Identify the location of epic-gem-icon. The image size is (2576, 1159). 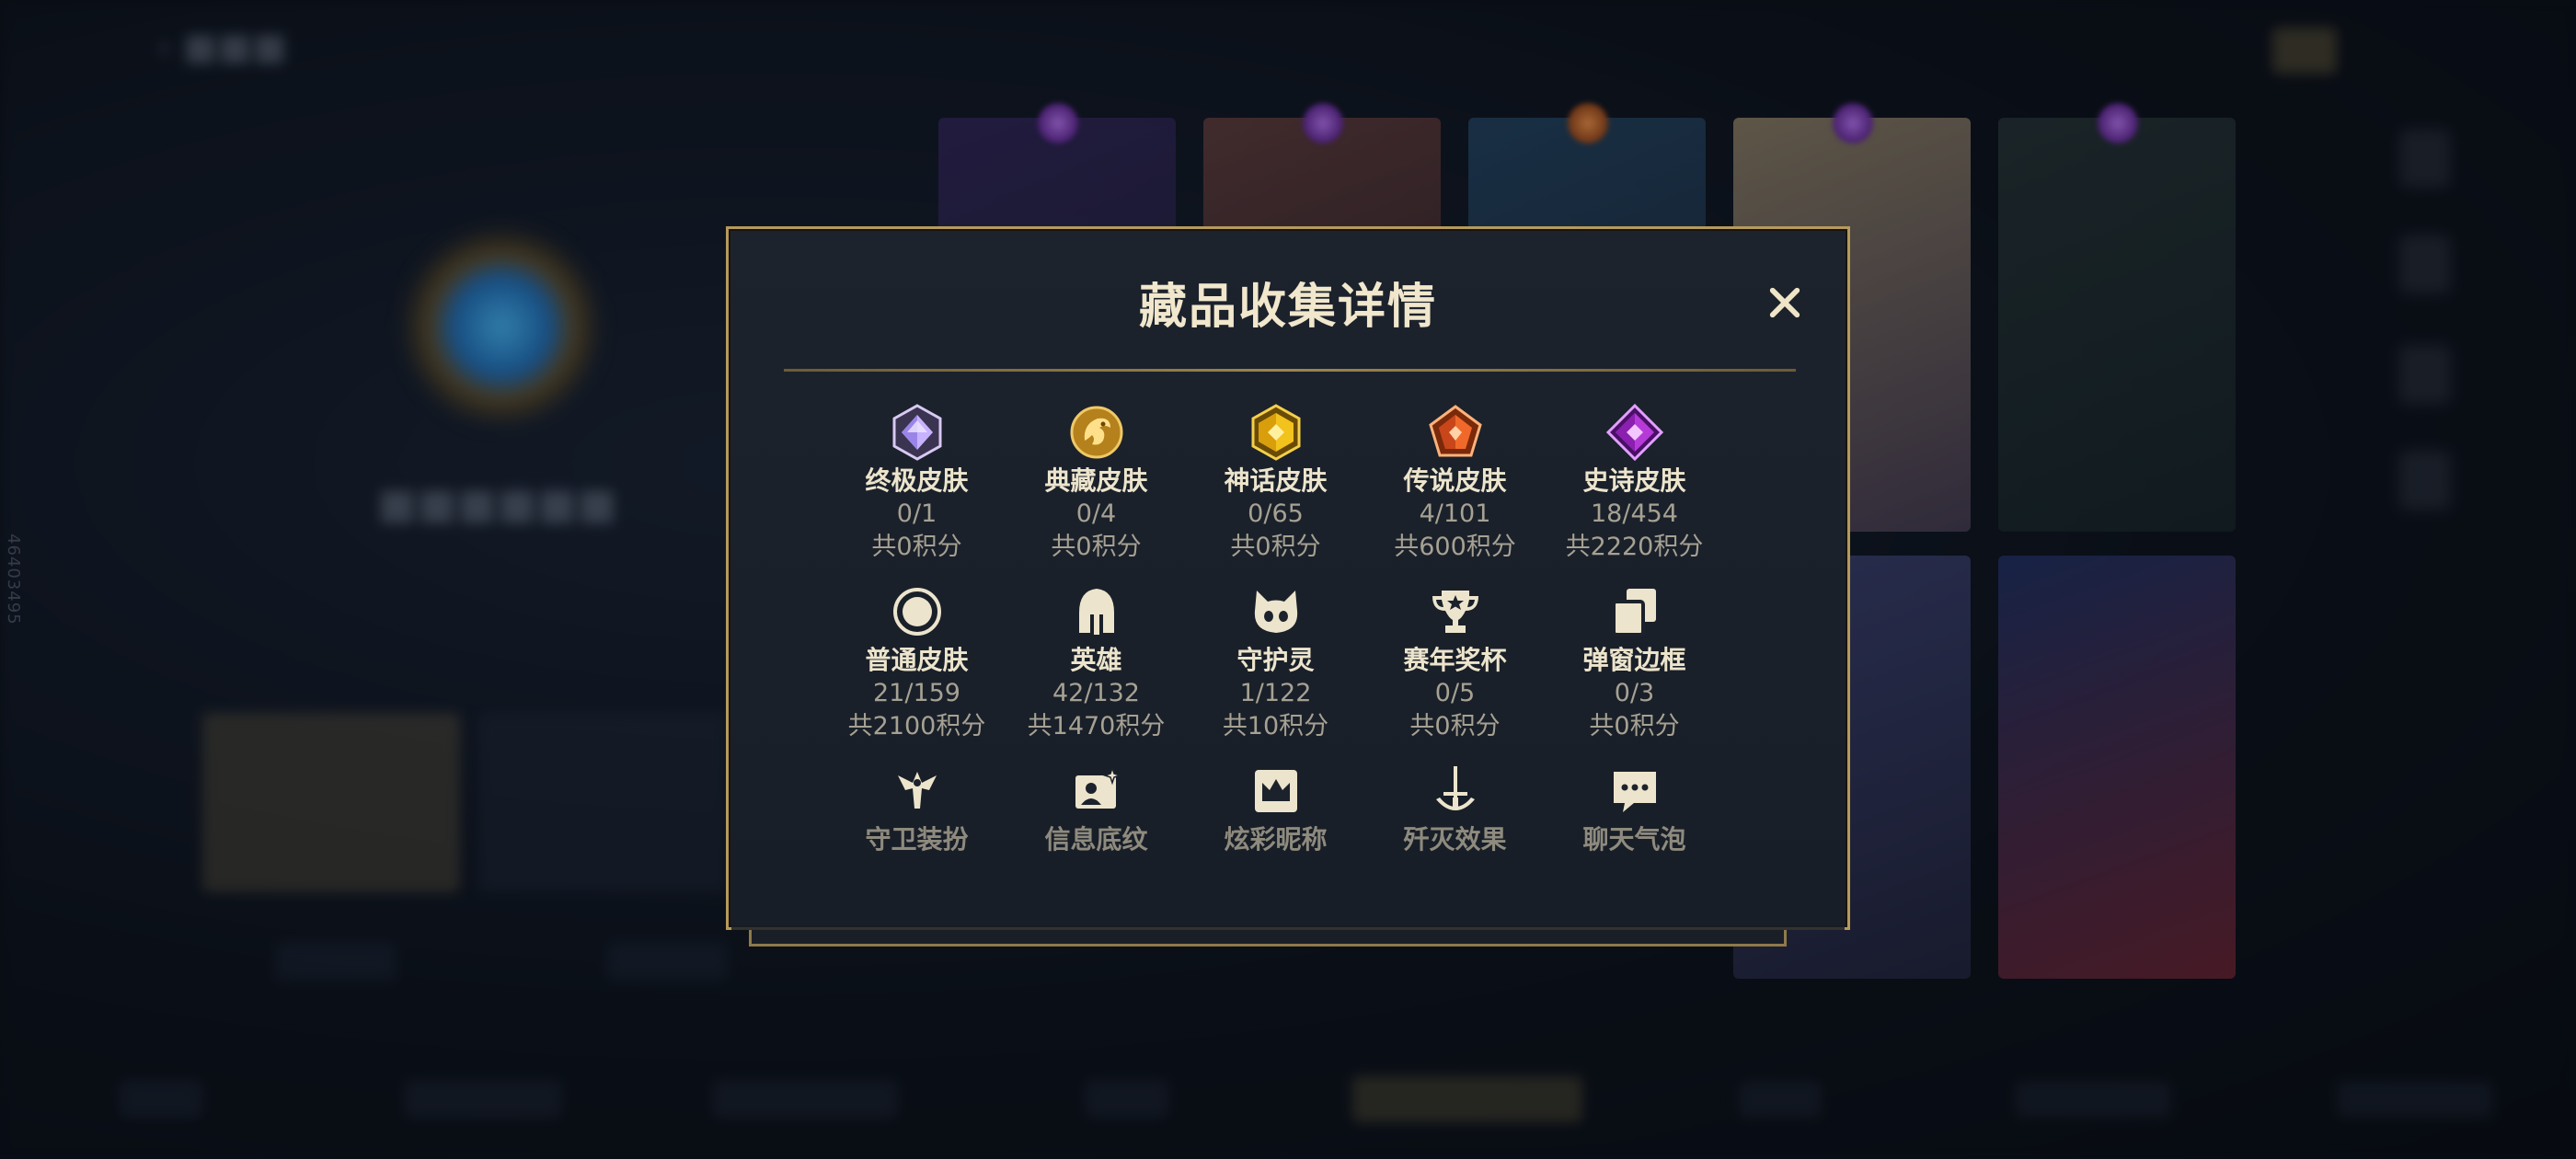
(1634, 432).